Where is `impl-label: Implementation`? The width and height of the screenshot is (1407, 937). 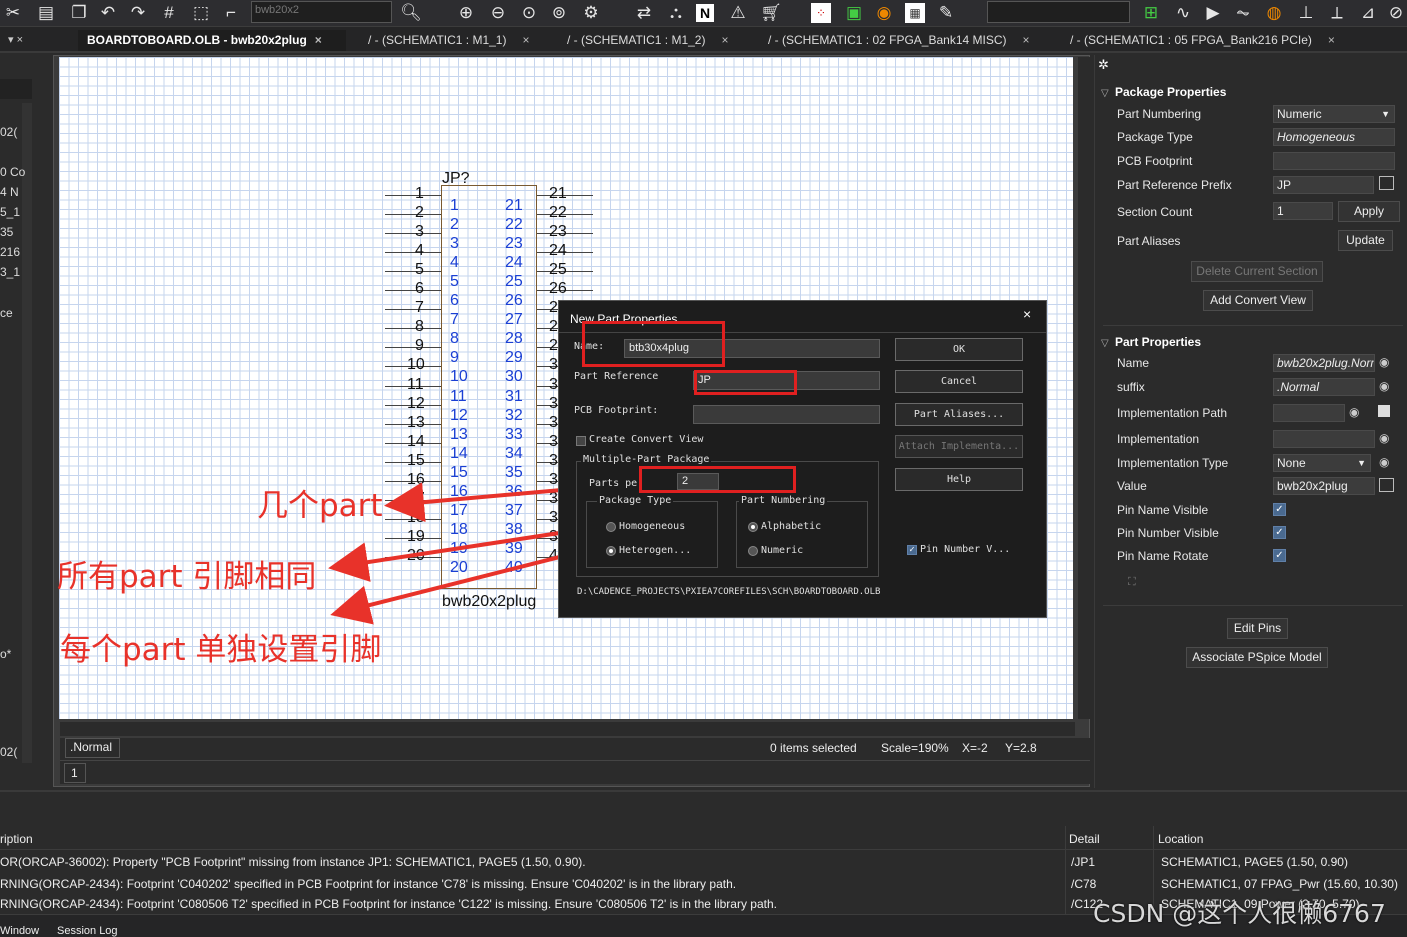
impl-label: Implementation is located at coordinates (1158, 439).